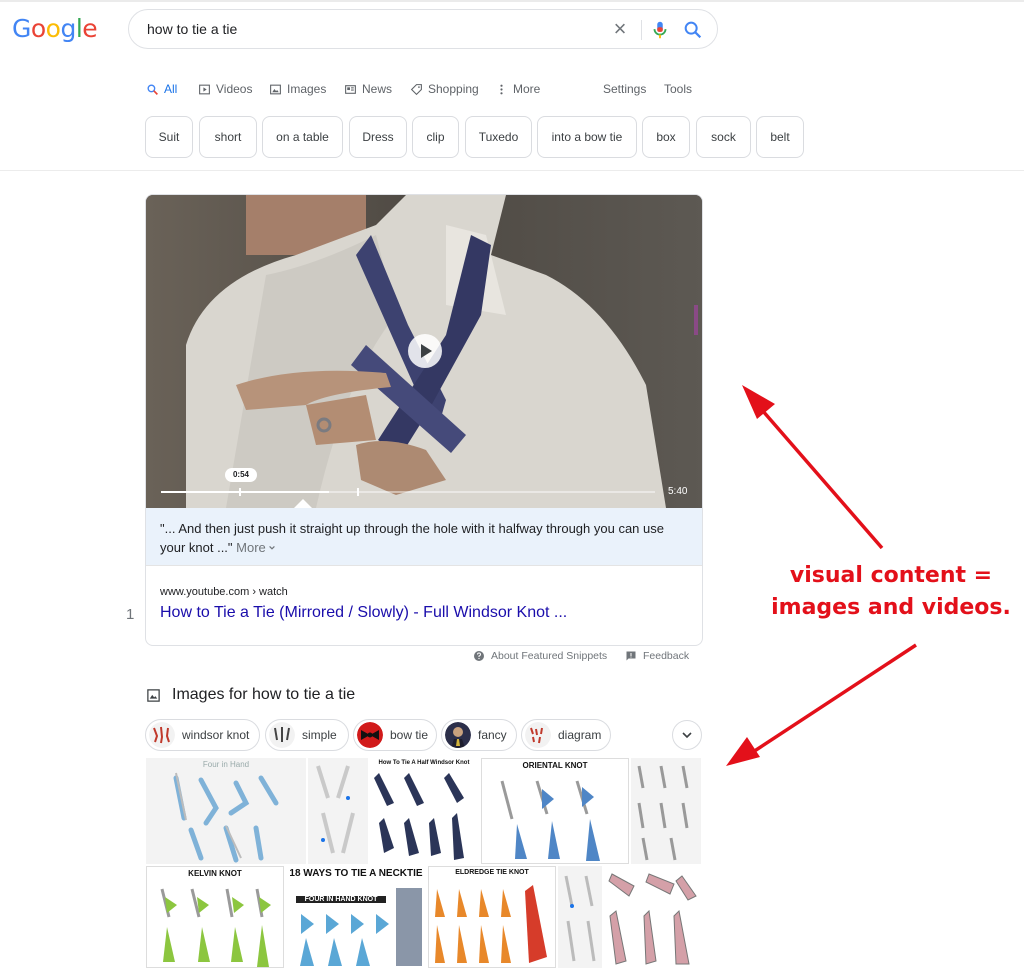 The width and height of the screenshot is (1024, 968). What do you see at coordinates (687, 735) in the screenshot?
I see `expand-pills-button` at bounding box center [687, 735].